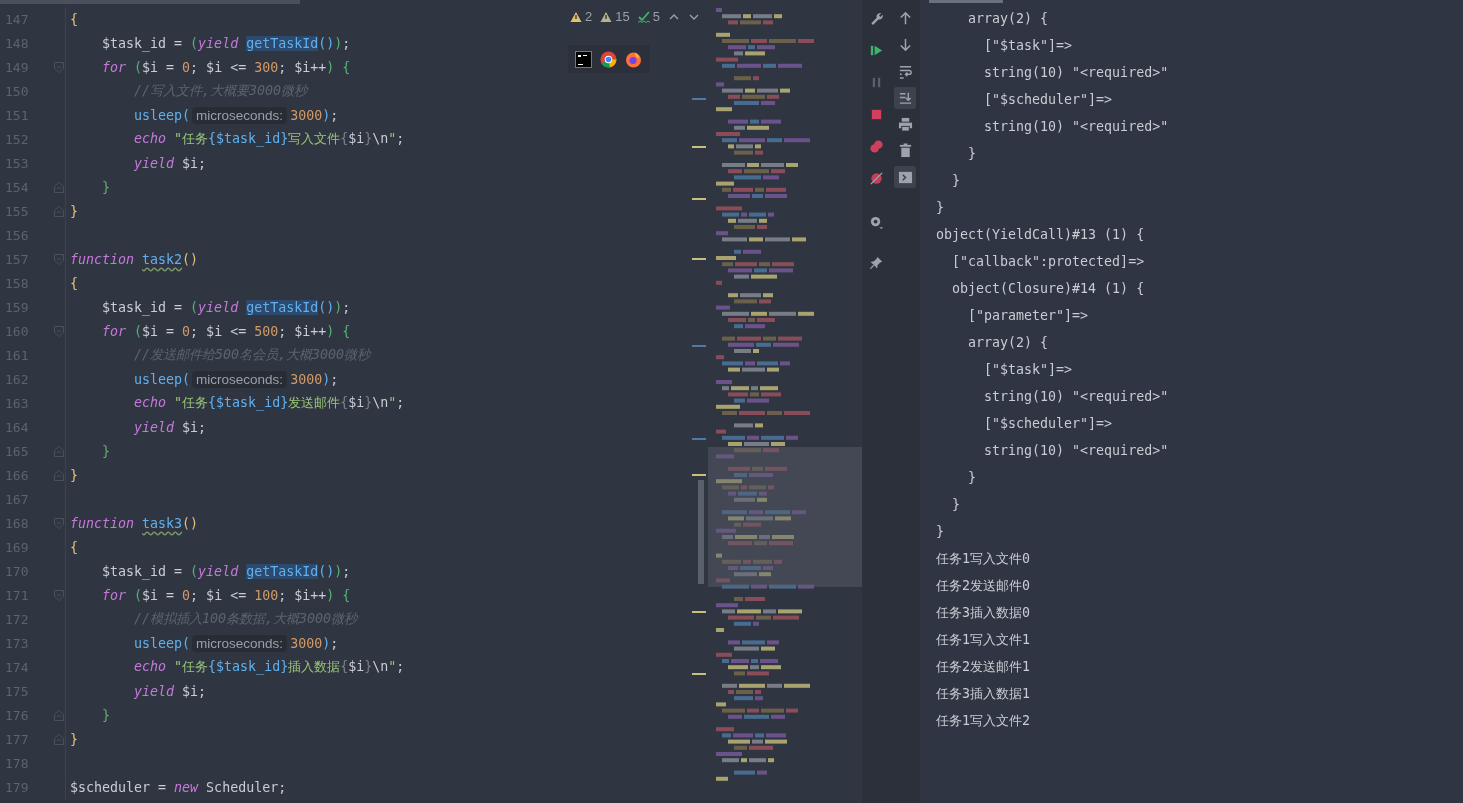 Image resolution: width=1463 pixels, height=803 pixels. What do you see at coordinates (226, 331) in the screenshot?
I see `code-text: for ($i = 0; $i <= 500; $i++) {` at bounding box center [226, 331].